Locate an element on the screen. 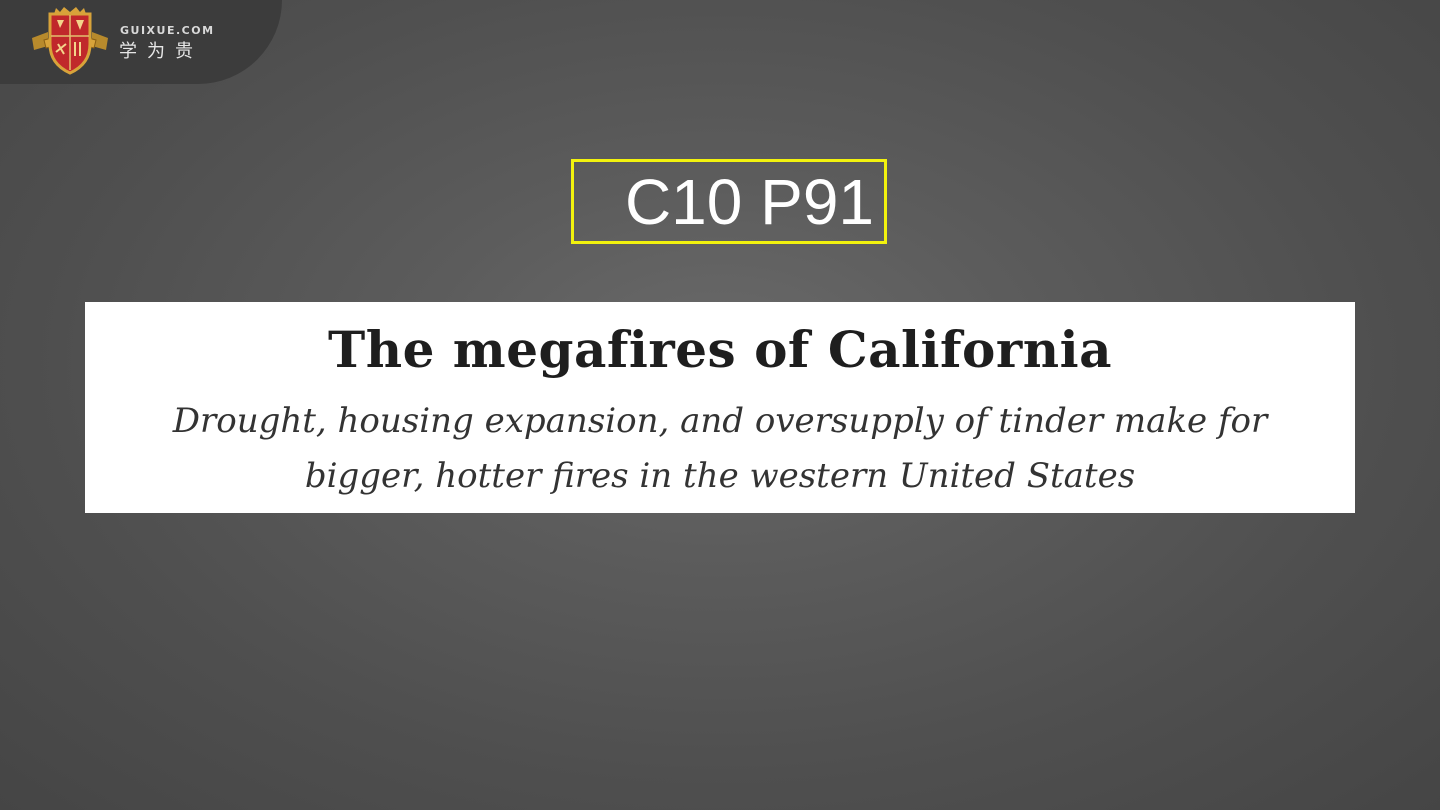  shield-crest-icon is located at coordinates (70, 41).